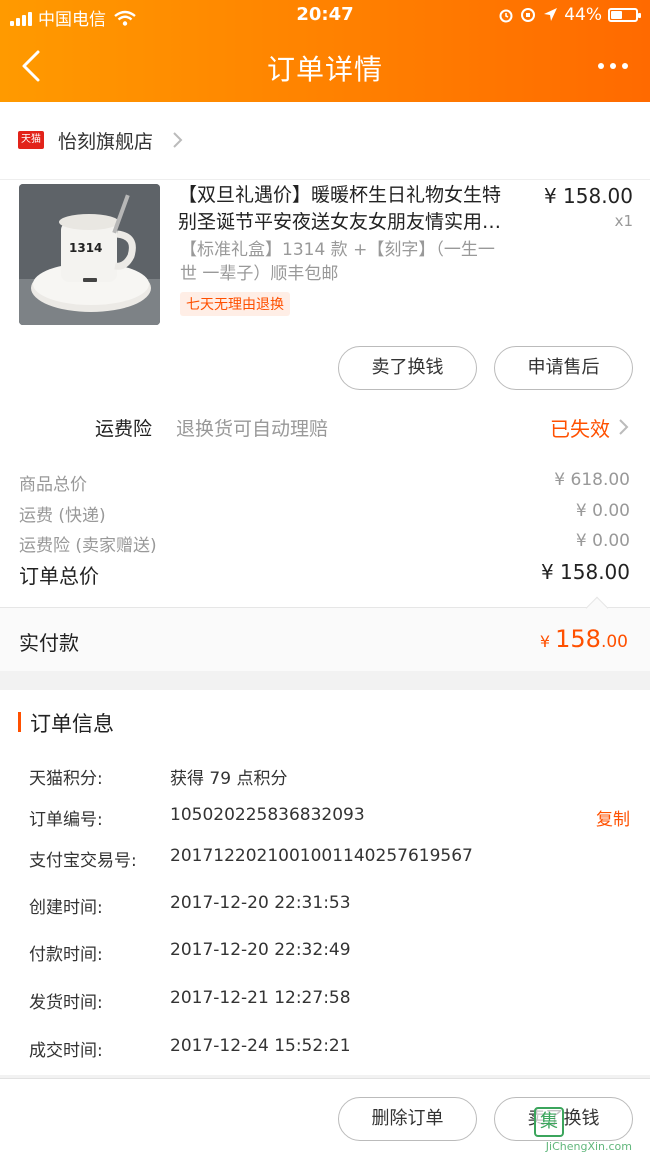  Describe the element at coordinates (549, 1122) in the screenshot. I see `watermark-logo: 集` at that location.